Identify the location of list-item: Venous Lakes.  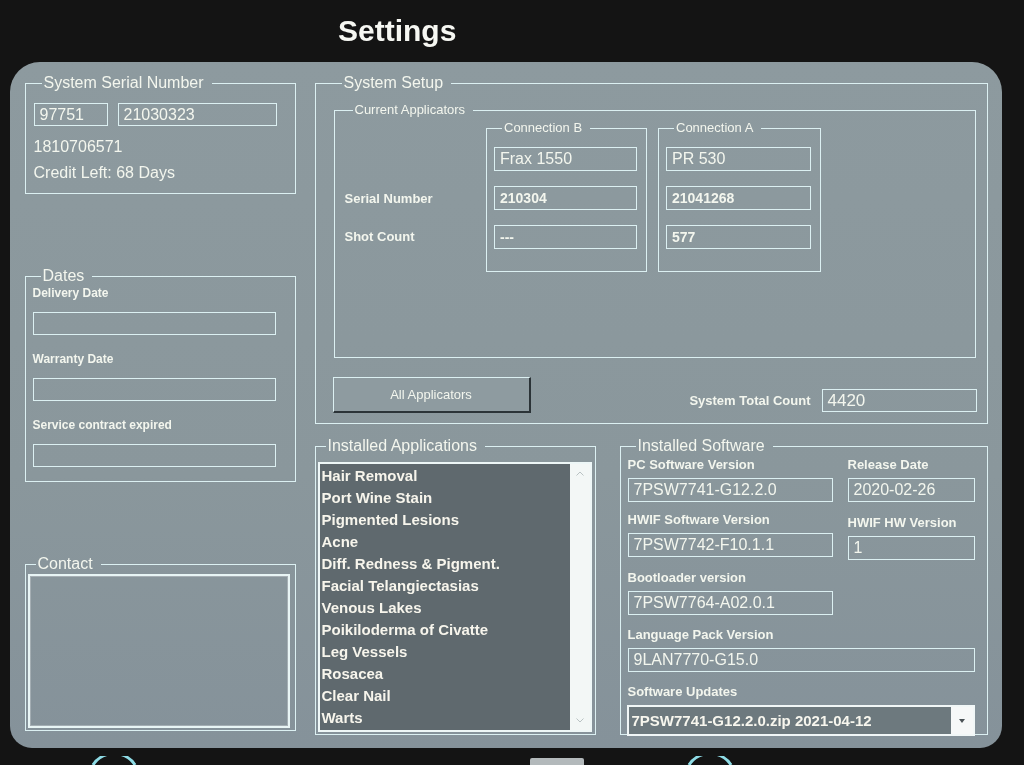
(371, 608).